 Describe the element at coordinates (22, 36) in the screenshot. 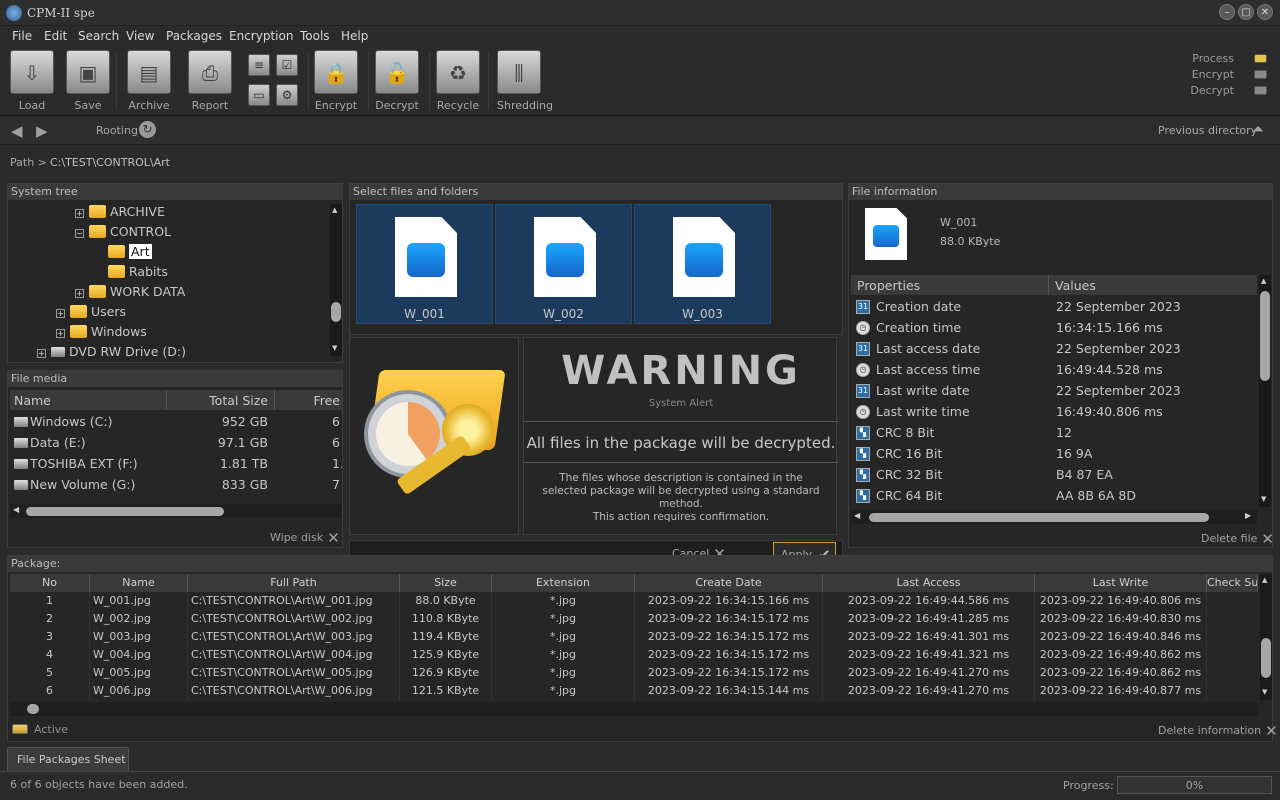

I see `menu-file: File` at that location.